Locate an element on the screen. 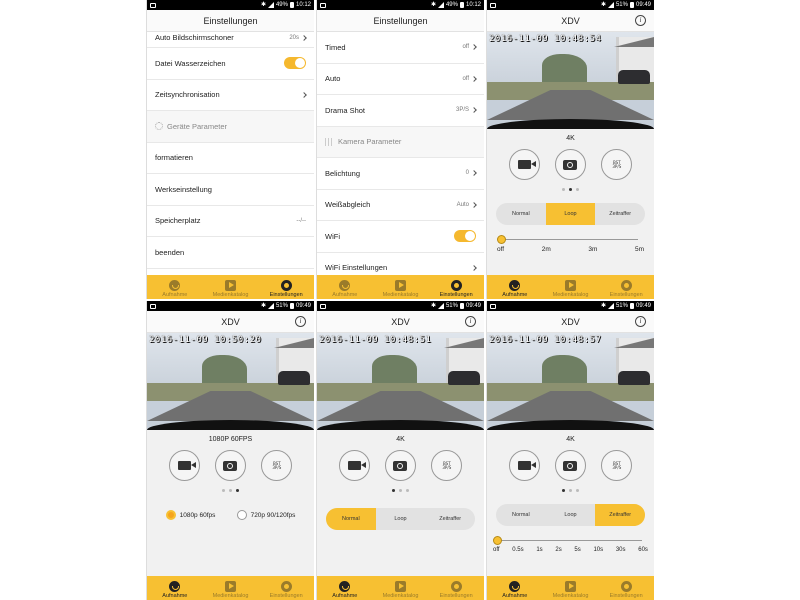 This screenshot has width=800, height=600. gallery-notification-icon is located at coordinates (493, 5).